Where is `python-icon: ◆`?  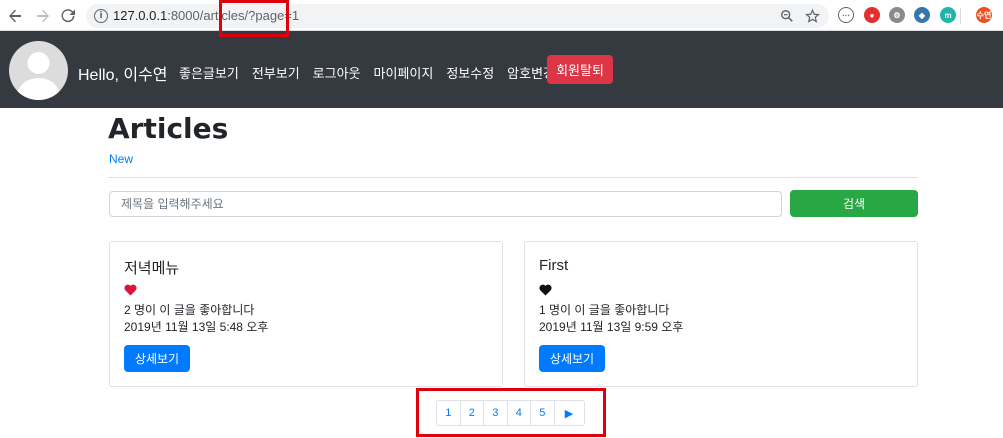 python-icon: ◆ is located at coordinates (922, 15).